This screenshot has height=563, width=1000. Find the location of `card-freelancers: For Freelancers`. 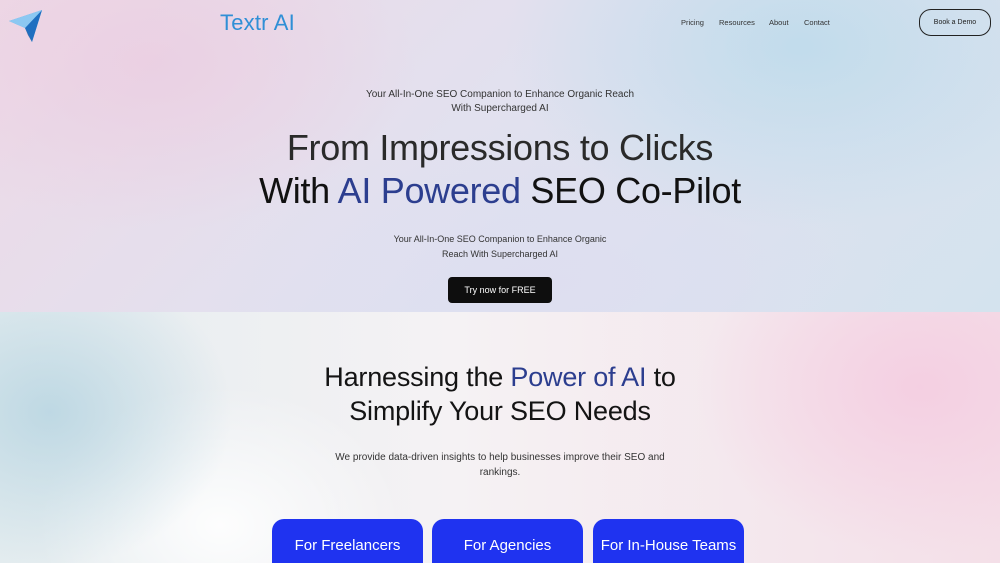

card-freelancers: For Freelancers is located at coordinates (347, 541).